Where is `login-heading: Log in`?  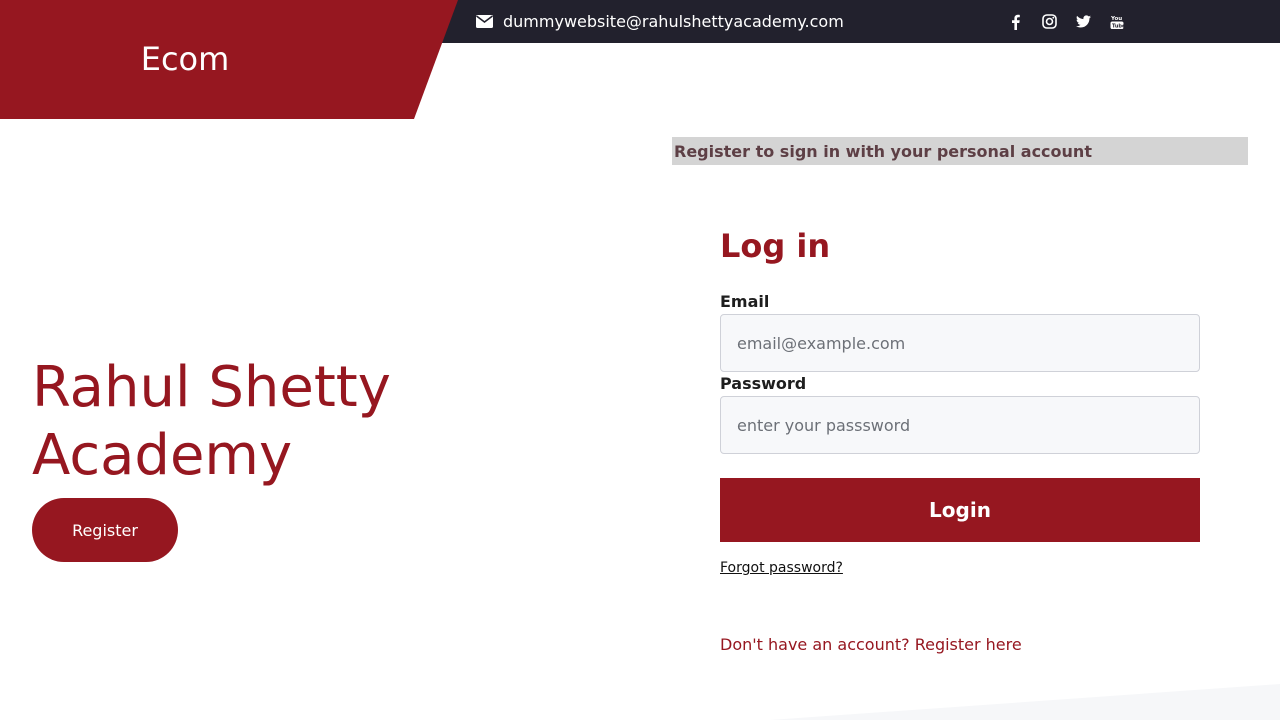
login-heading: Log in is located at coordinates (775, 246).